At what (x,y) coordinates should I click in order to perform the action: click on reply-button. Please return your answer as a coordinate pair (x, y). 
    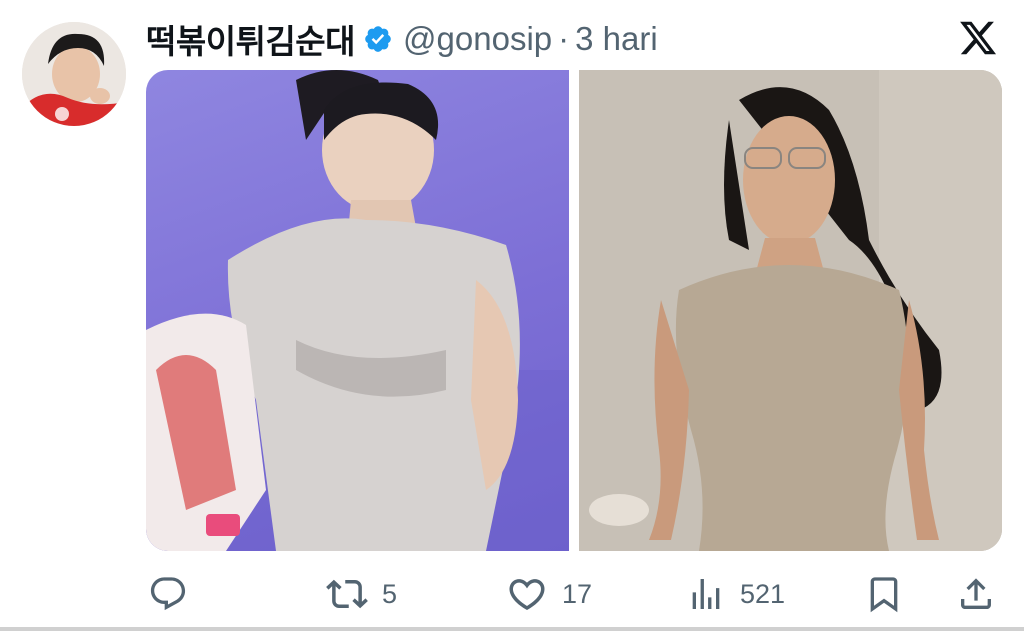
    Looking at the image, I should click on (168, 594).